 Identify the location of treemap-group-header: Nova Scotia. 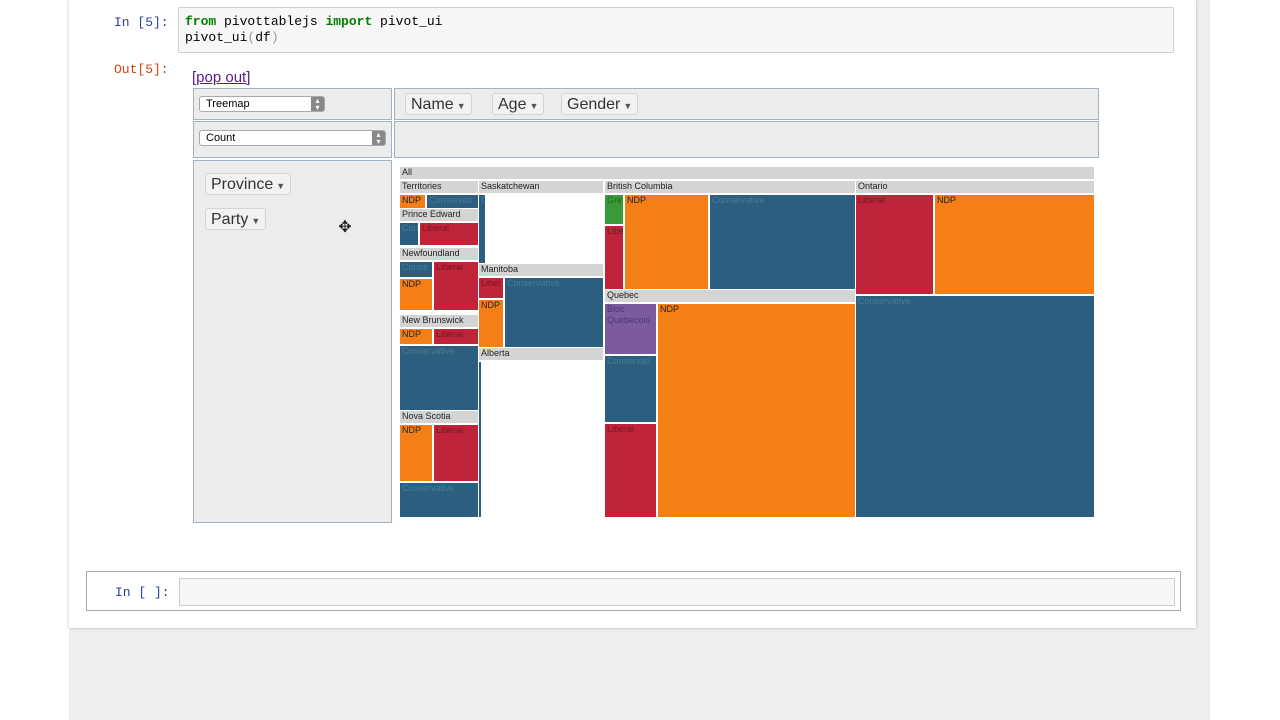
(439, 417).